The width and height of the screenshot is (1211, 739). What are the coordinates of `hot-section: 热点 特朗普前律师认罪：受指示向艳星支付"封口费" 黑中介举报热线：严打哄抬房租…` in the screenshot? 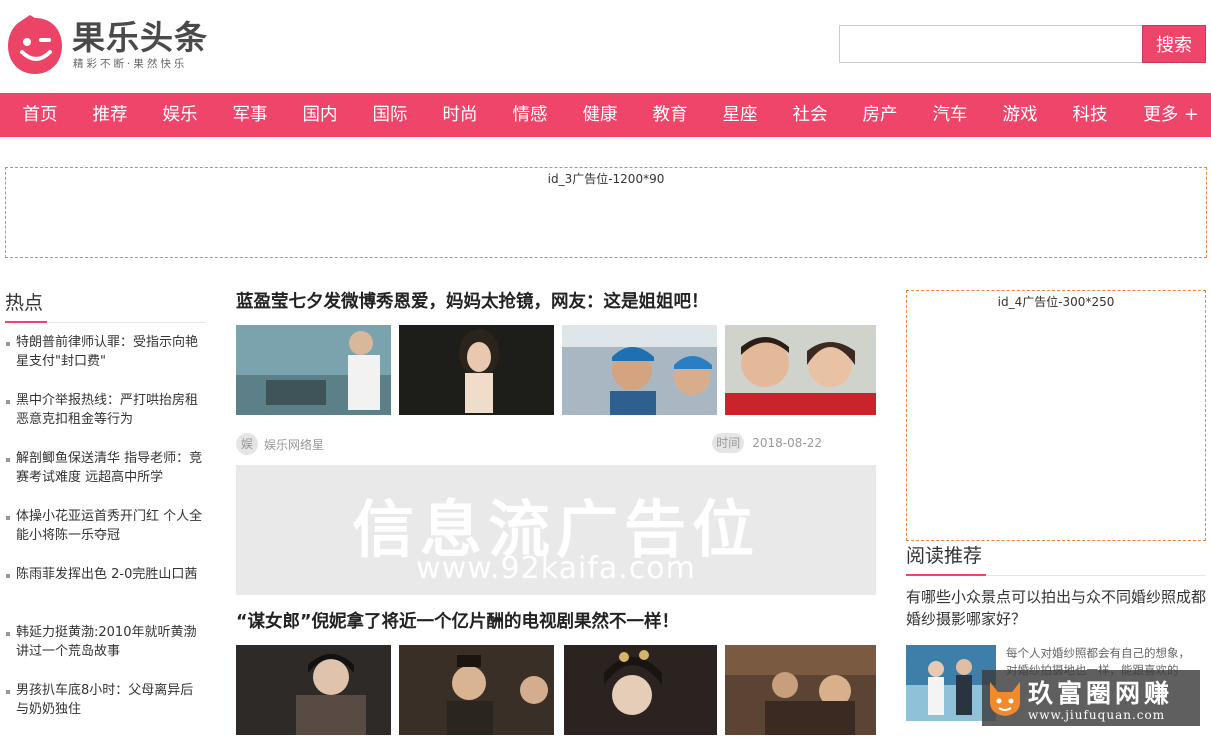 It's located at (105, 512).